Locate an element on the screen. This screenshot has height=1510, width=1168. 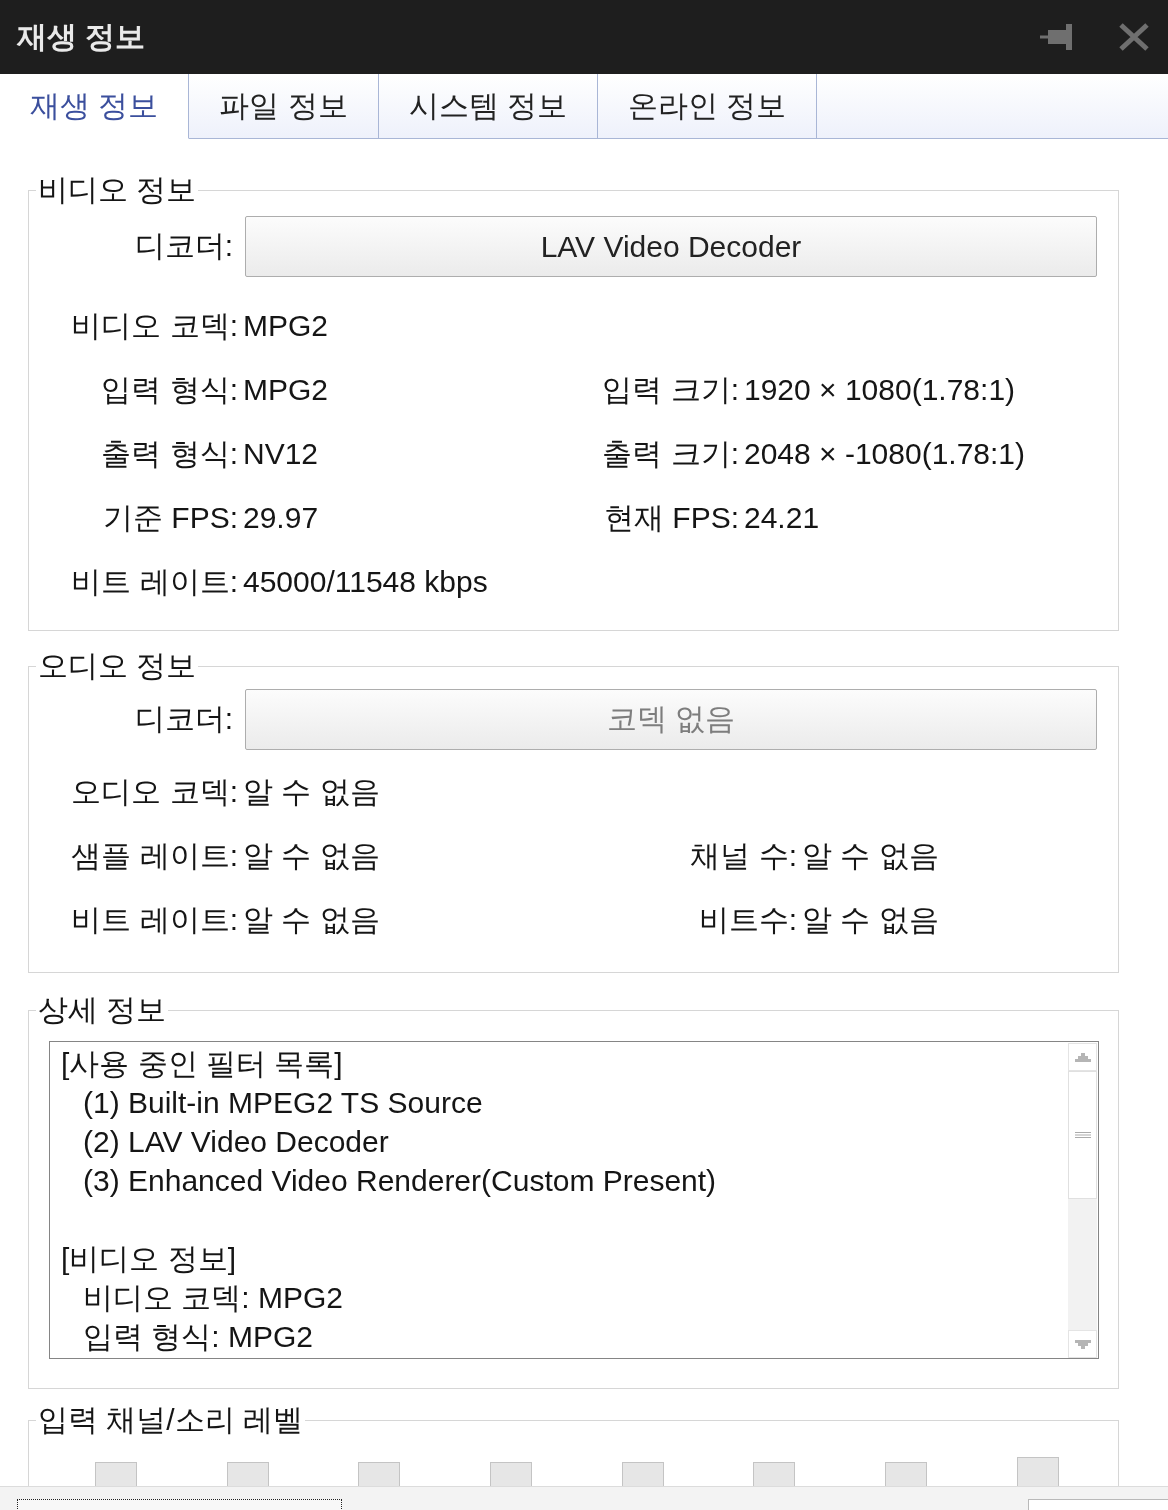
grip-icon is located at coordinates (1082, 1135).